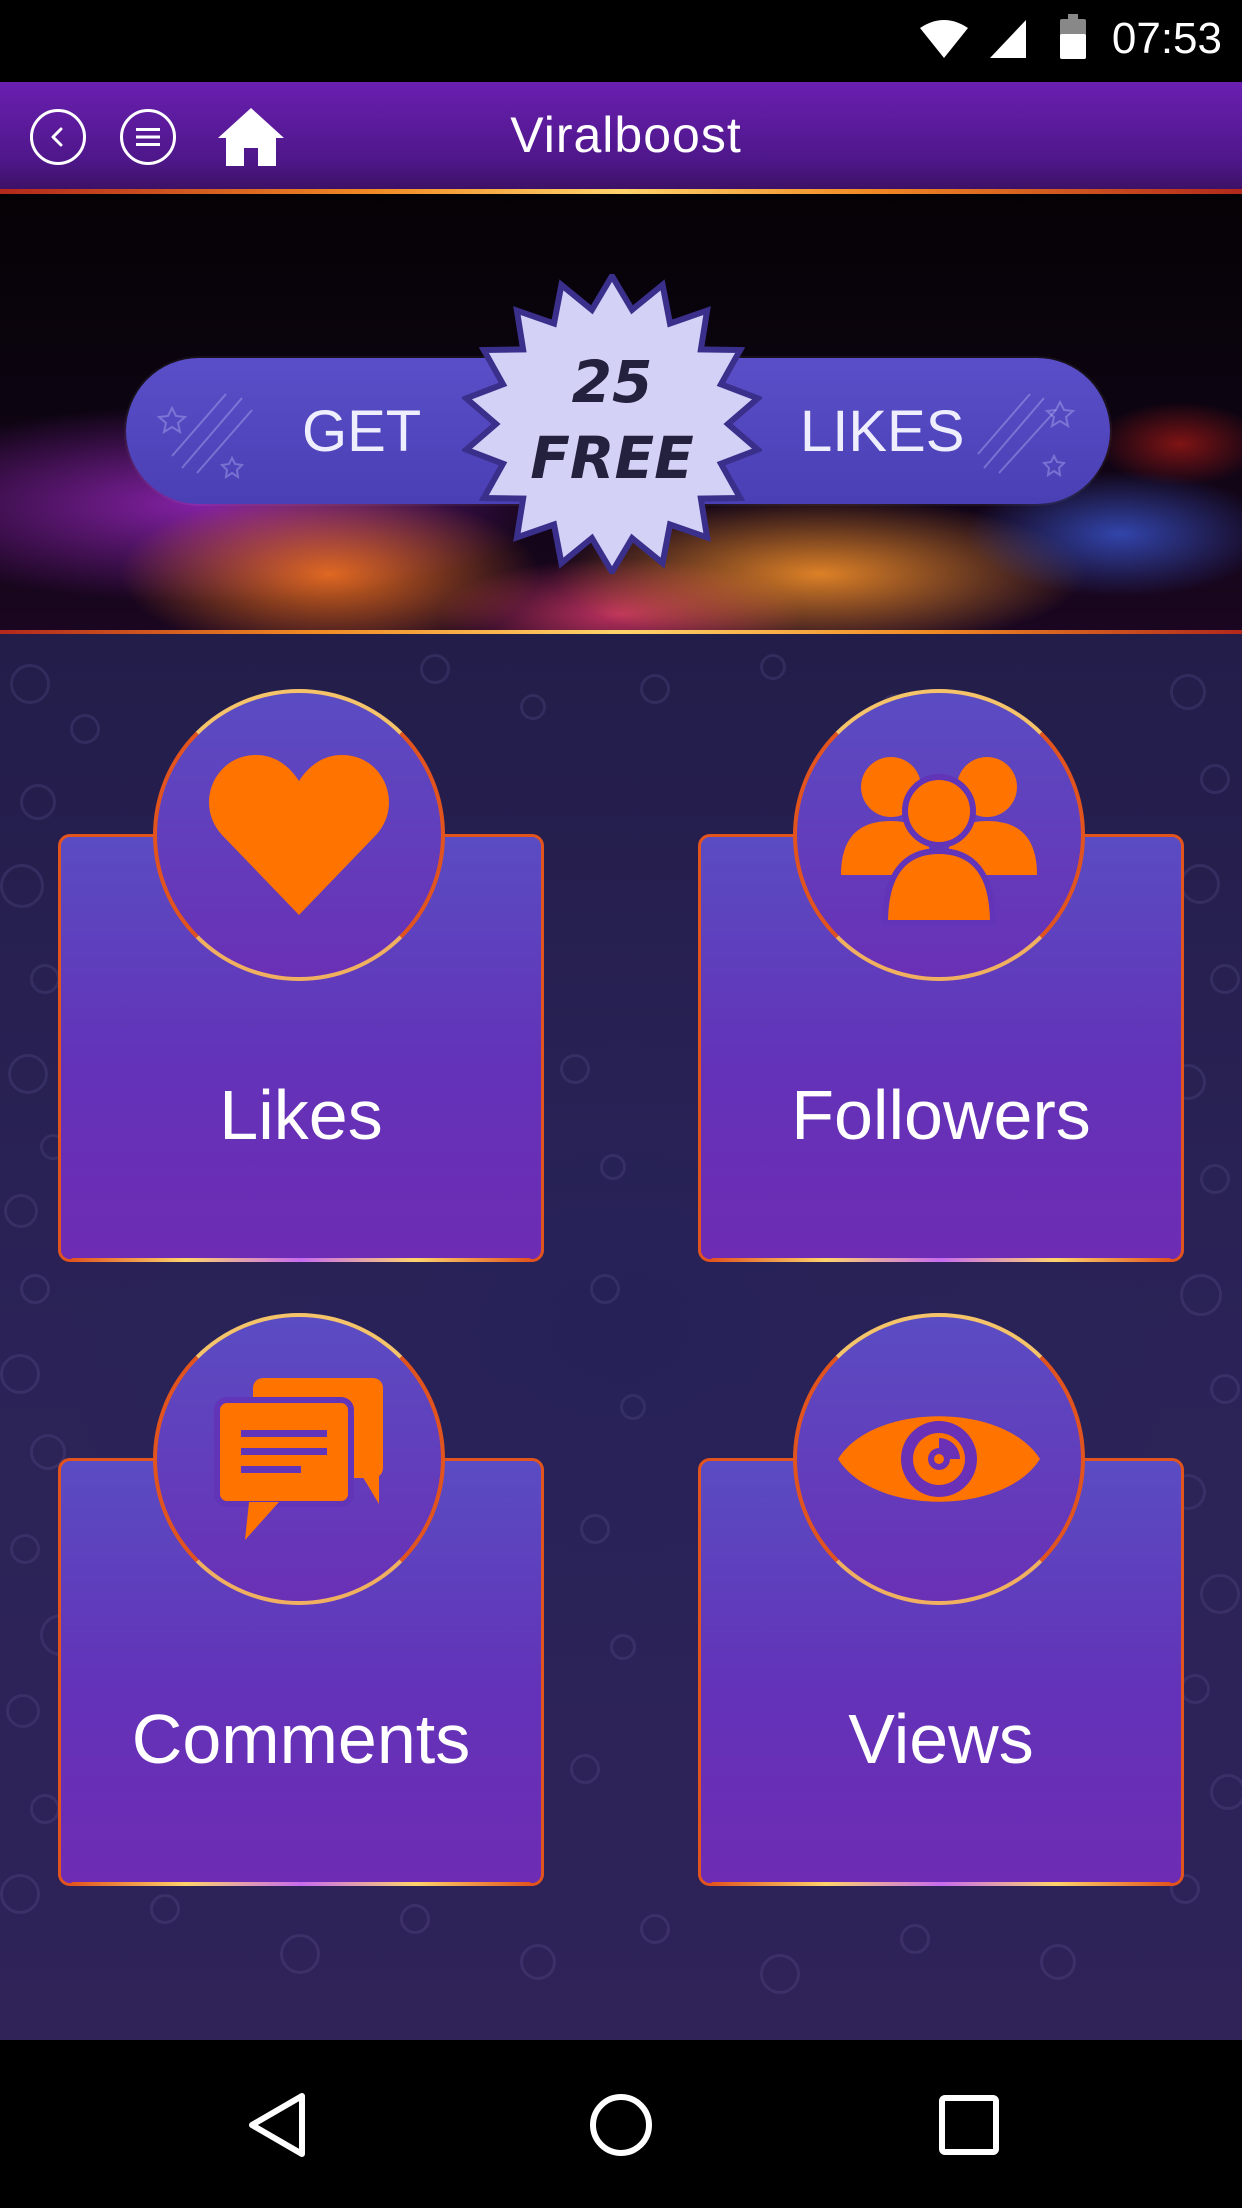 The width and height of the screenshot is (1242, 2208). I want to click on promo-get-text: GET, so click(362, 431).